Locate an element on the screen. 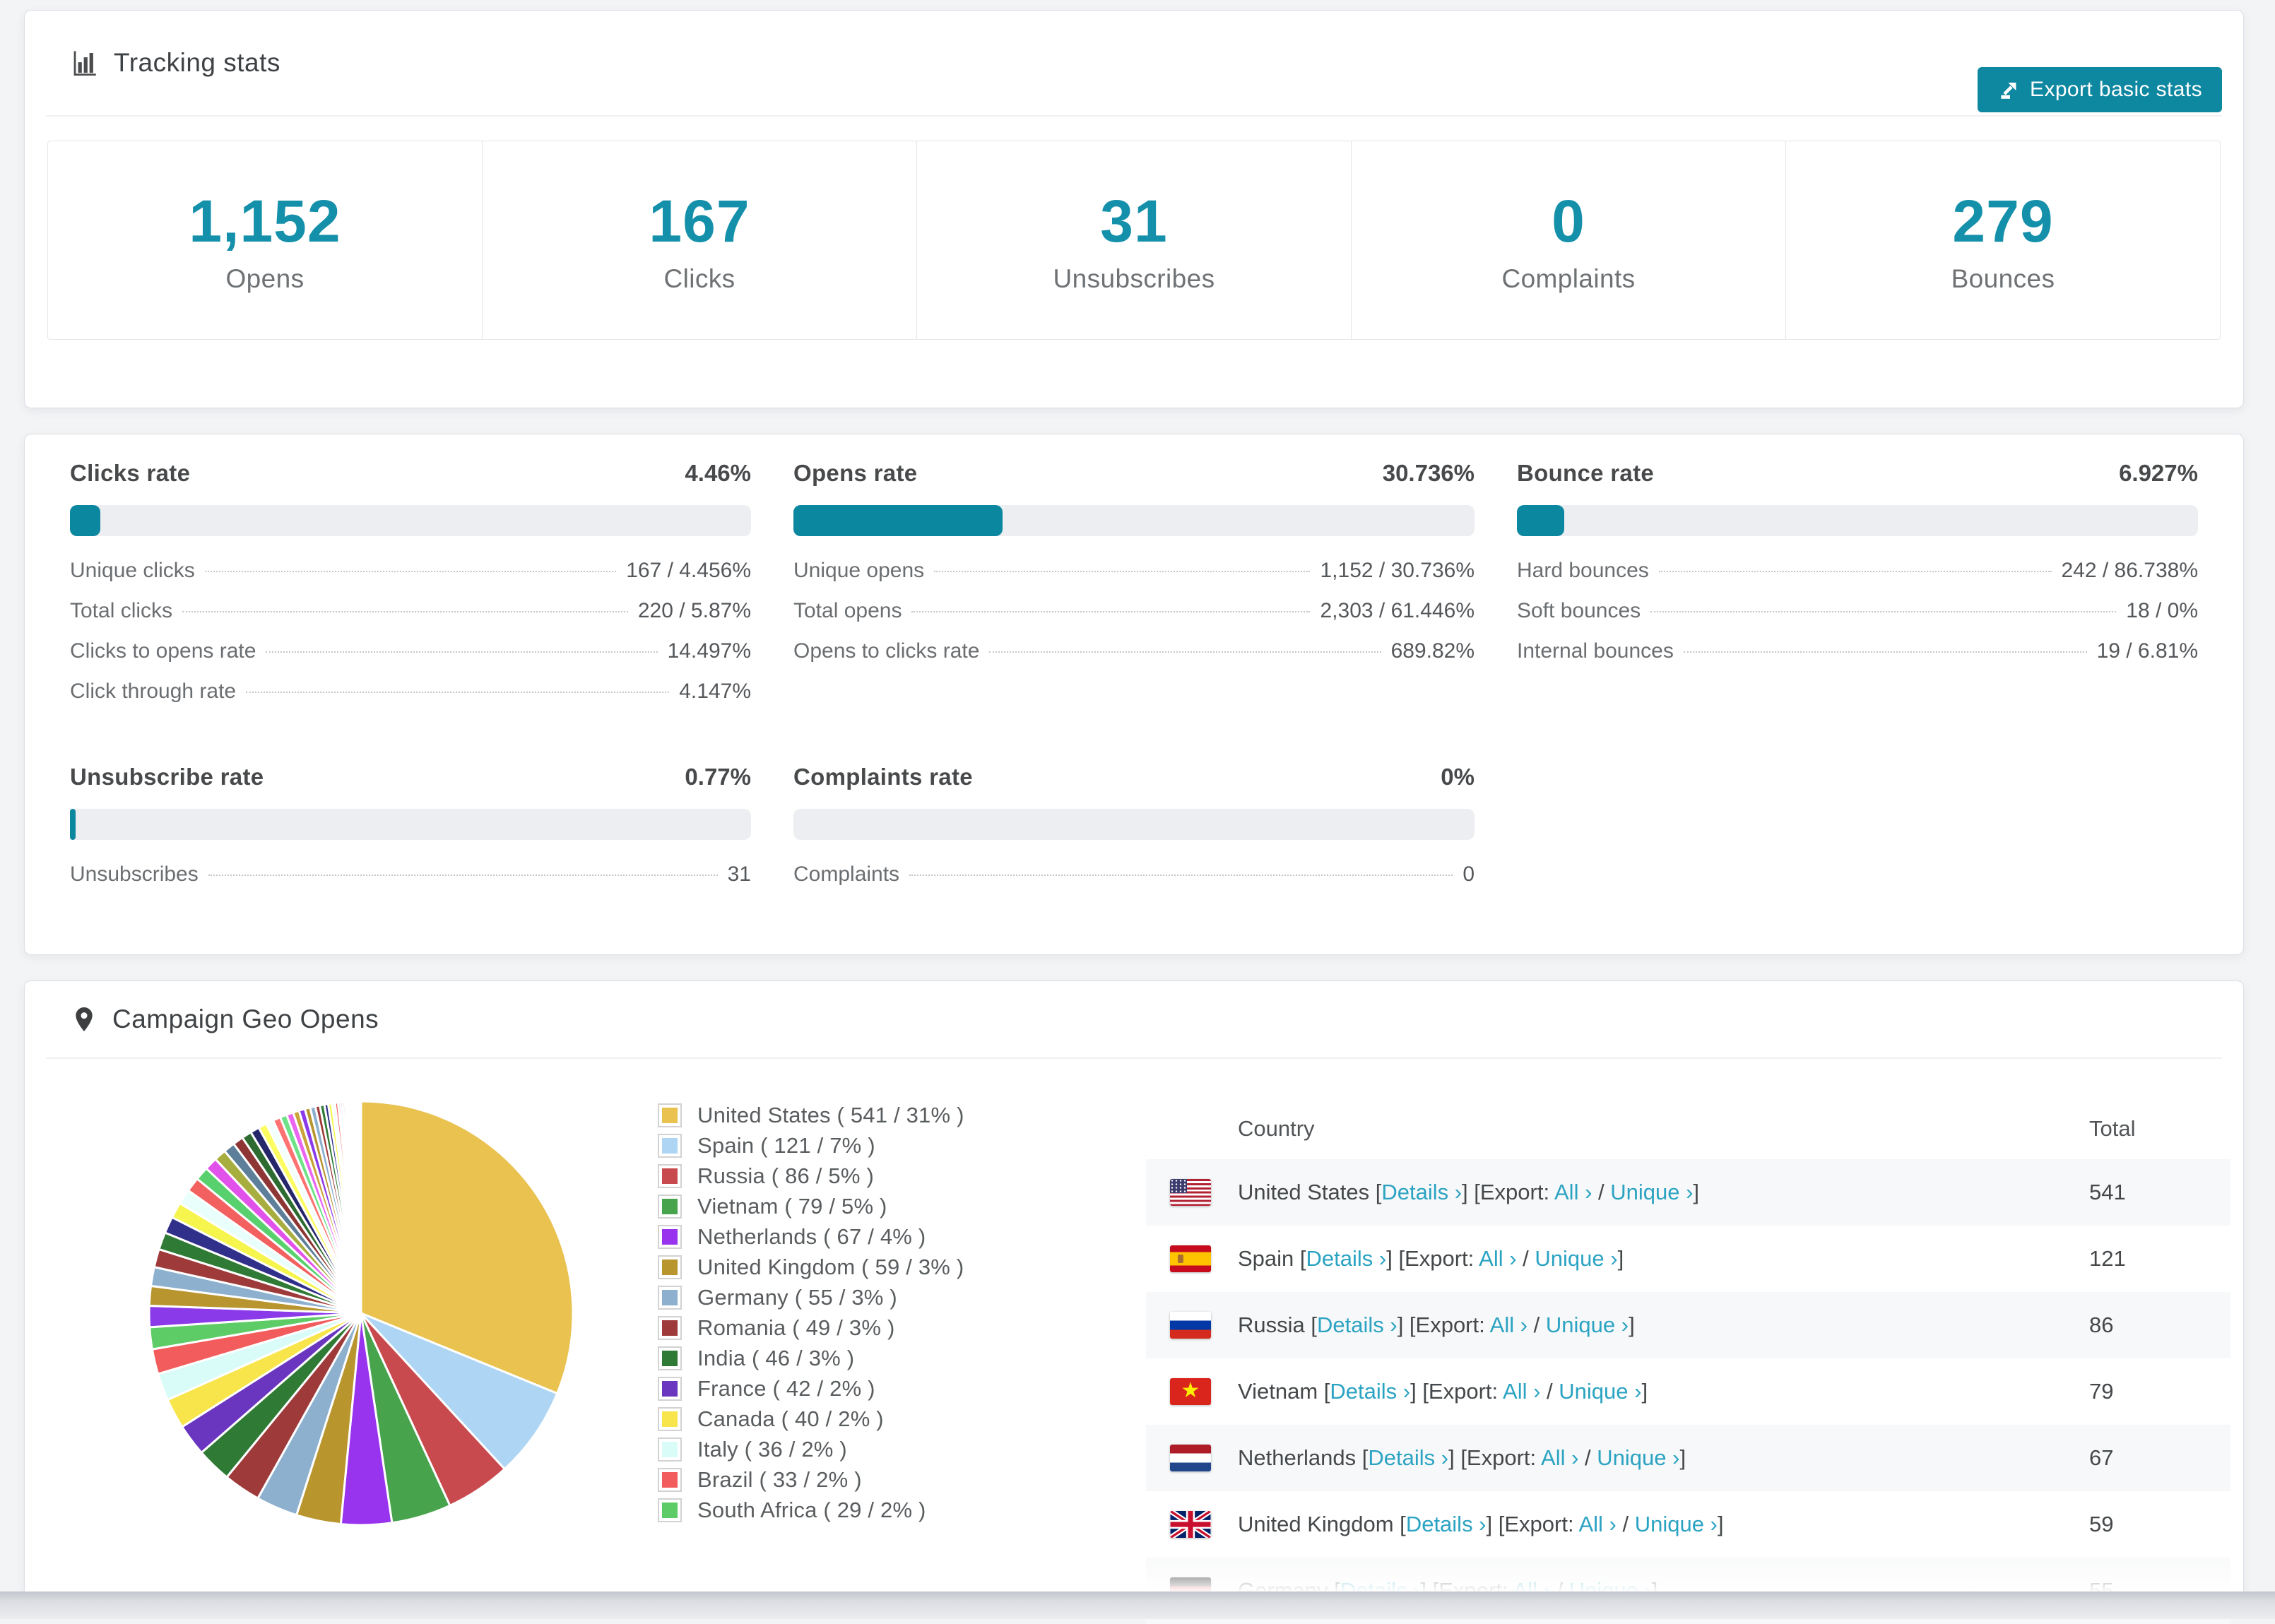 The height and width of the screenshot is (1624, 2275). legend-item-united-states: United States ( 541 / 31% ) is located at coordinates (811, 1115).